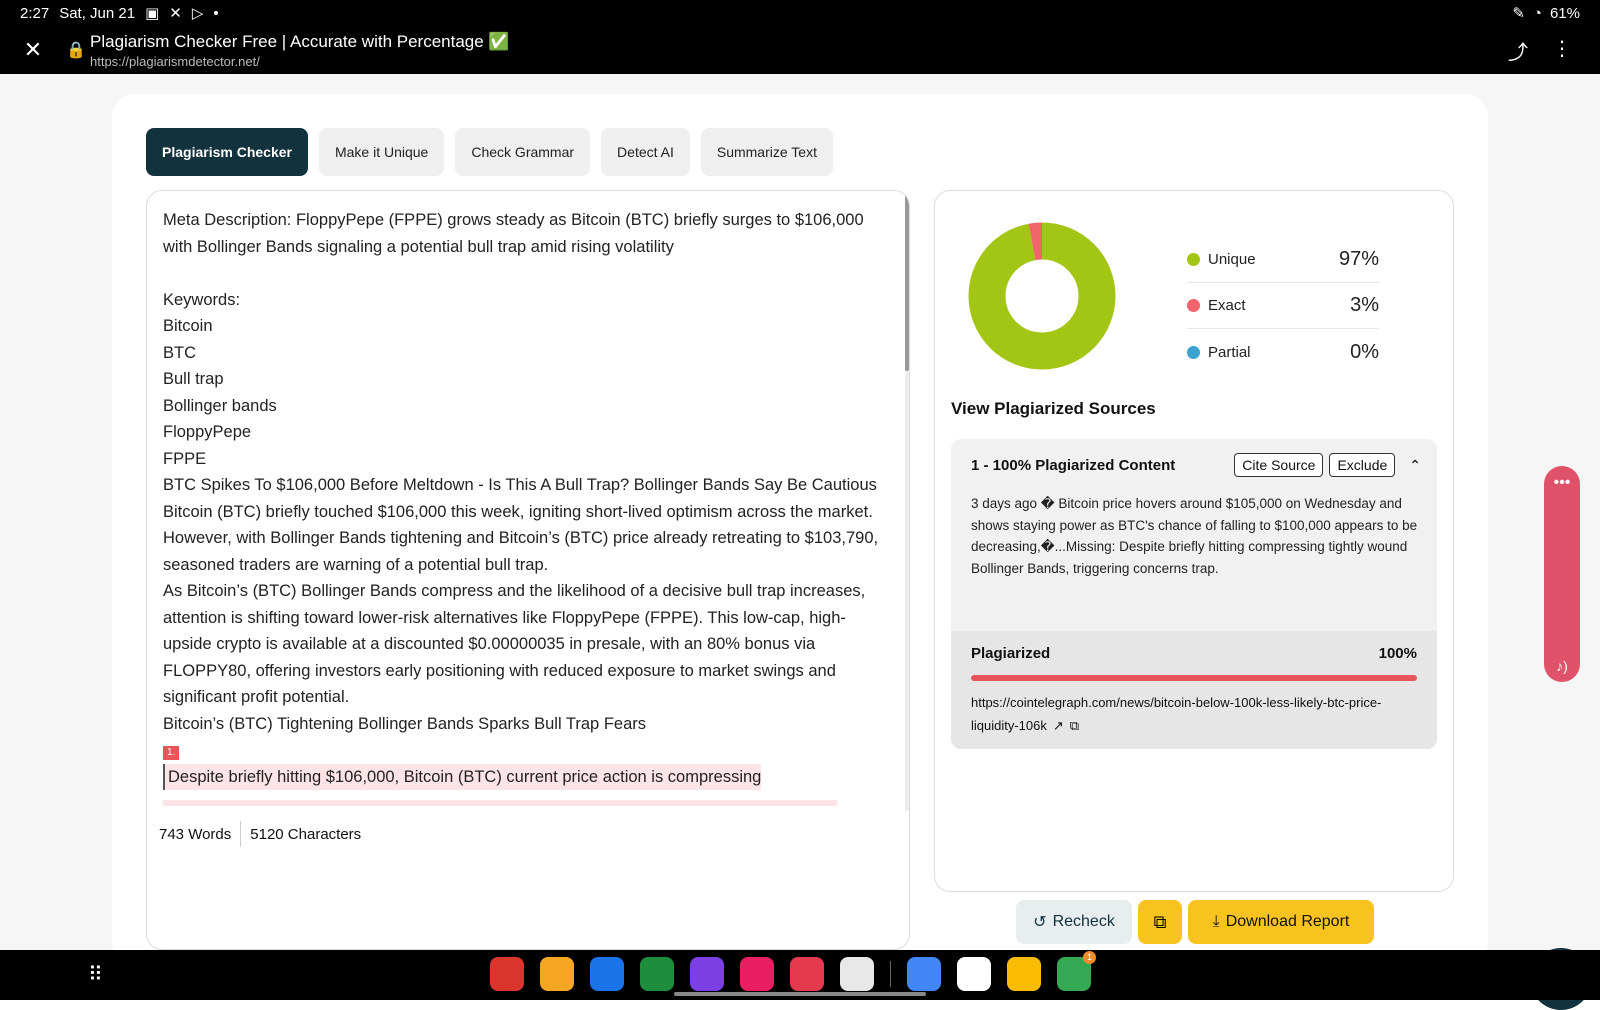 Image resolution: width=1600 pixels, height=1010 pixels. I want to click on dock-app-icon: 1, so click(1076, 971).